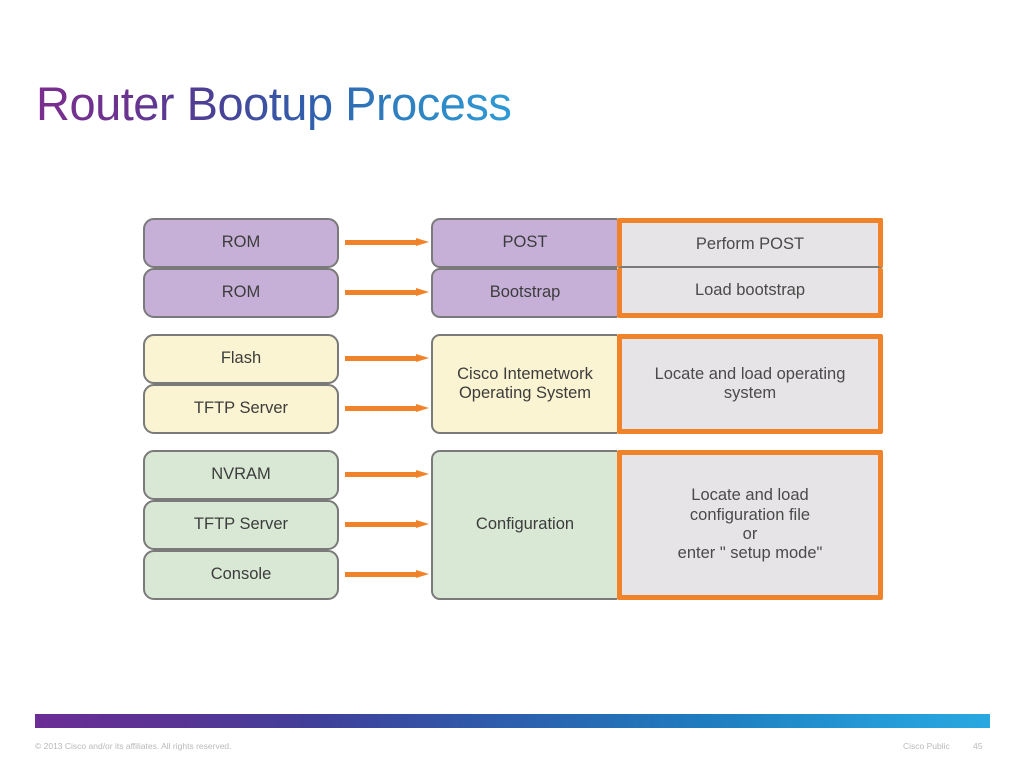  Describe the element at coordinates (750, 373) in the screenshot. I see `action-box-locate-load-os-line-1: Locate and load operating` at that location.